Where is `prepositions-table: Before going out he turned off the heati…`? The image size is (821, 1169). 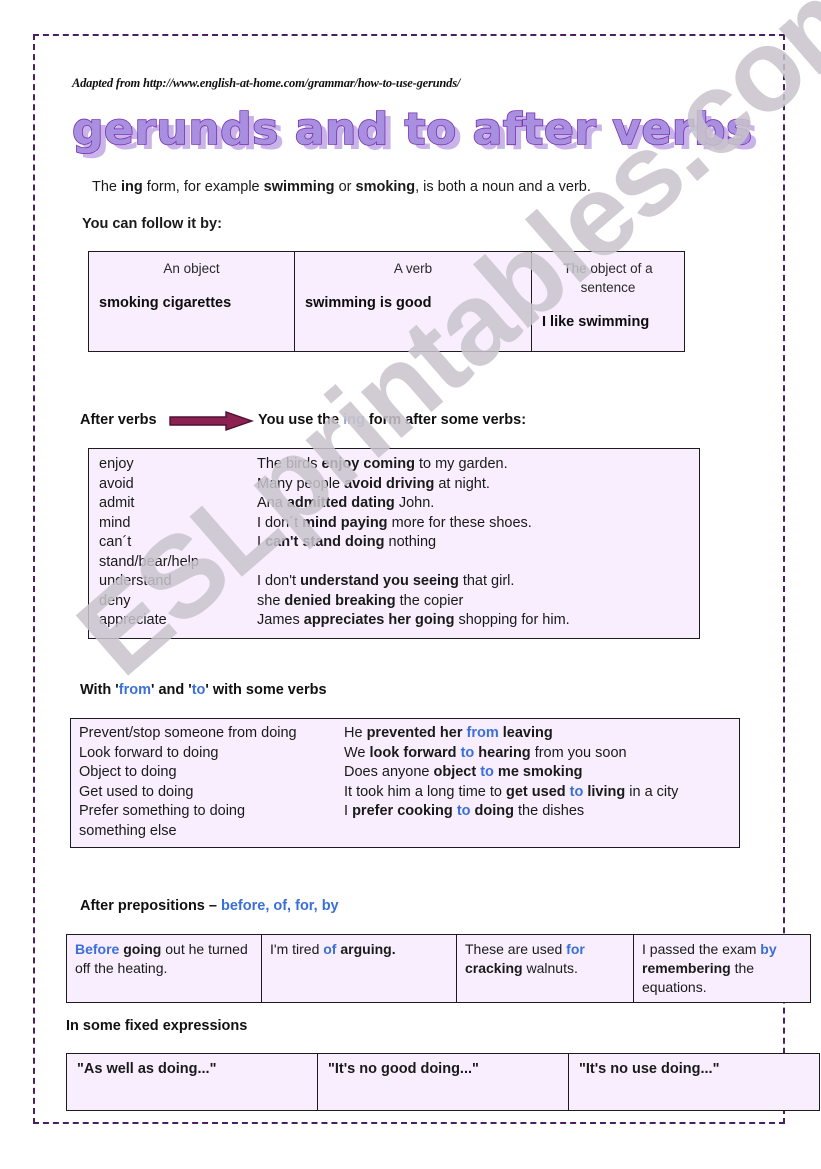
prepositions-table: Before going out he turned off the heati… is located at coordinates (438, 968).